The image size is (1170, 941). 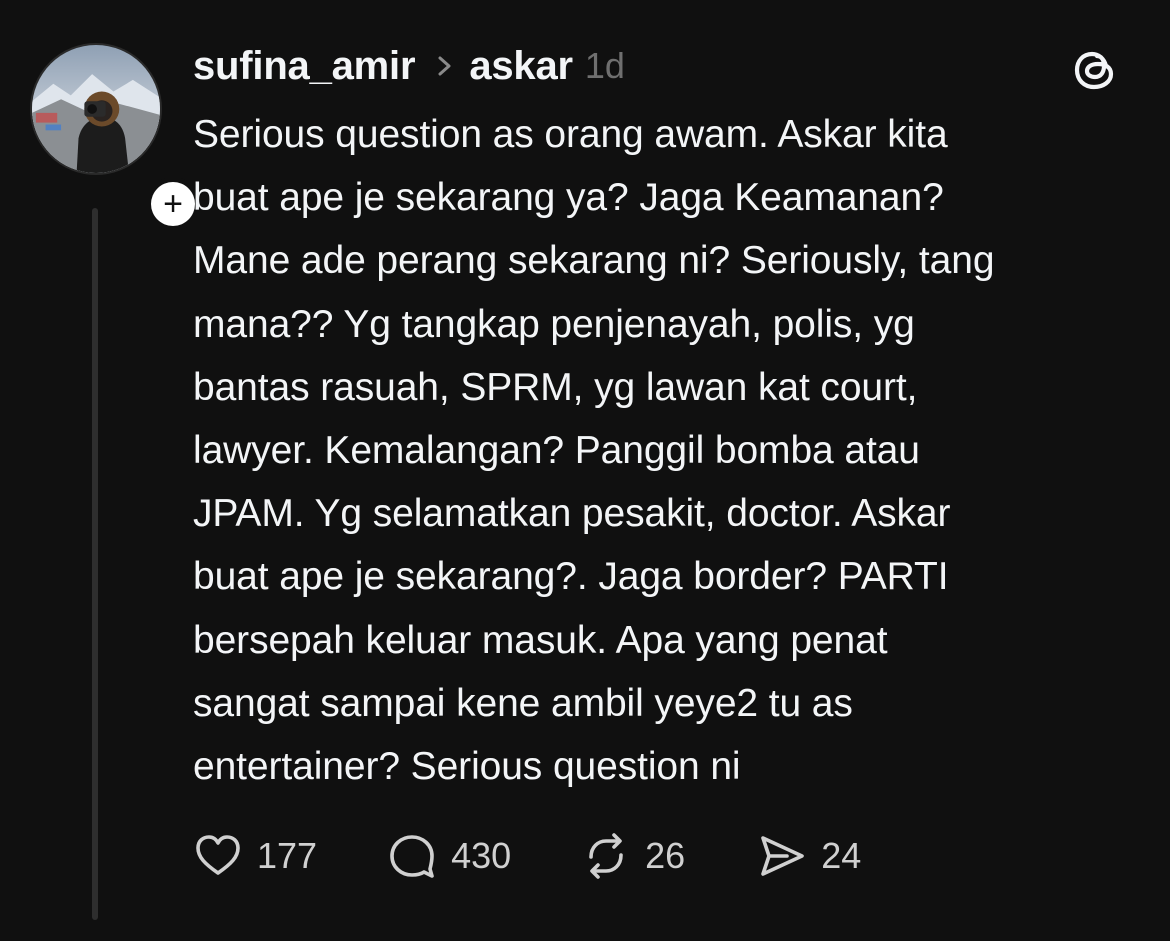 I want to click on plus-icon: +, so click(x=173, y=204).